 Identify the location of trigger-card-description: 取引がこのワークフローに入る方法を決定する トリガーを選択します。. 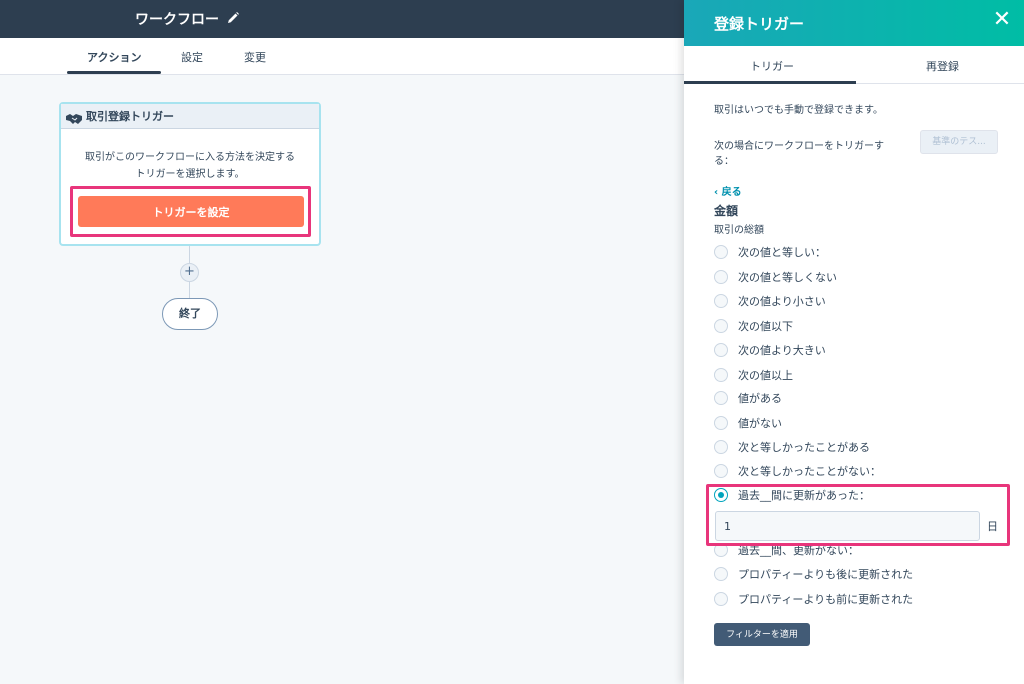
(190, 156).